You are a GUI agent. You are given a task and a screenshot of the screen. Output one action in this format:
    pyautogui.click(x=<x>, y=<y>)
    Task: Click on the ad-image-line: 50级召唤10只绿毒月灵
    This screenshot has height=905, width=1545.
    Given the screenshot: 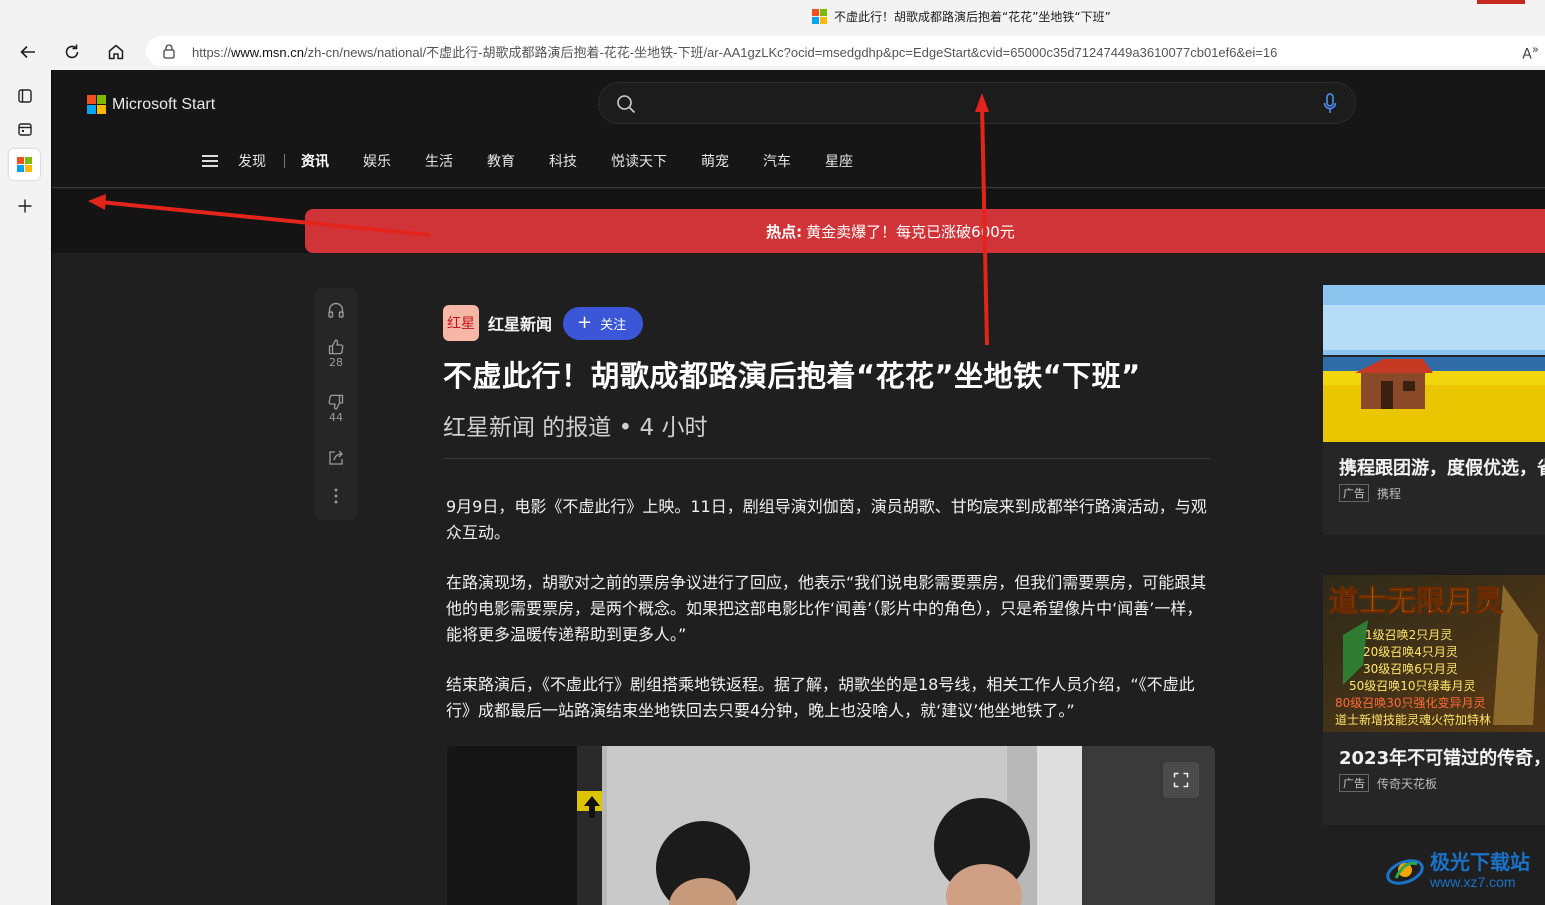 What is the action you would take?
    pyautogui.click(x=1412, y=685)
    